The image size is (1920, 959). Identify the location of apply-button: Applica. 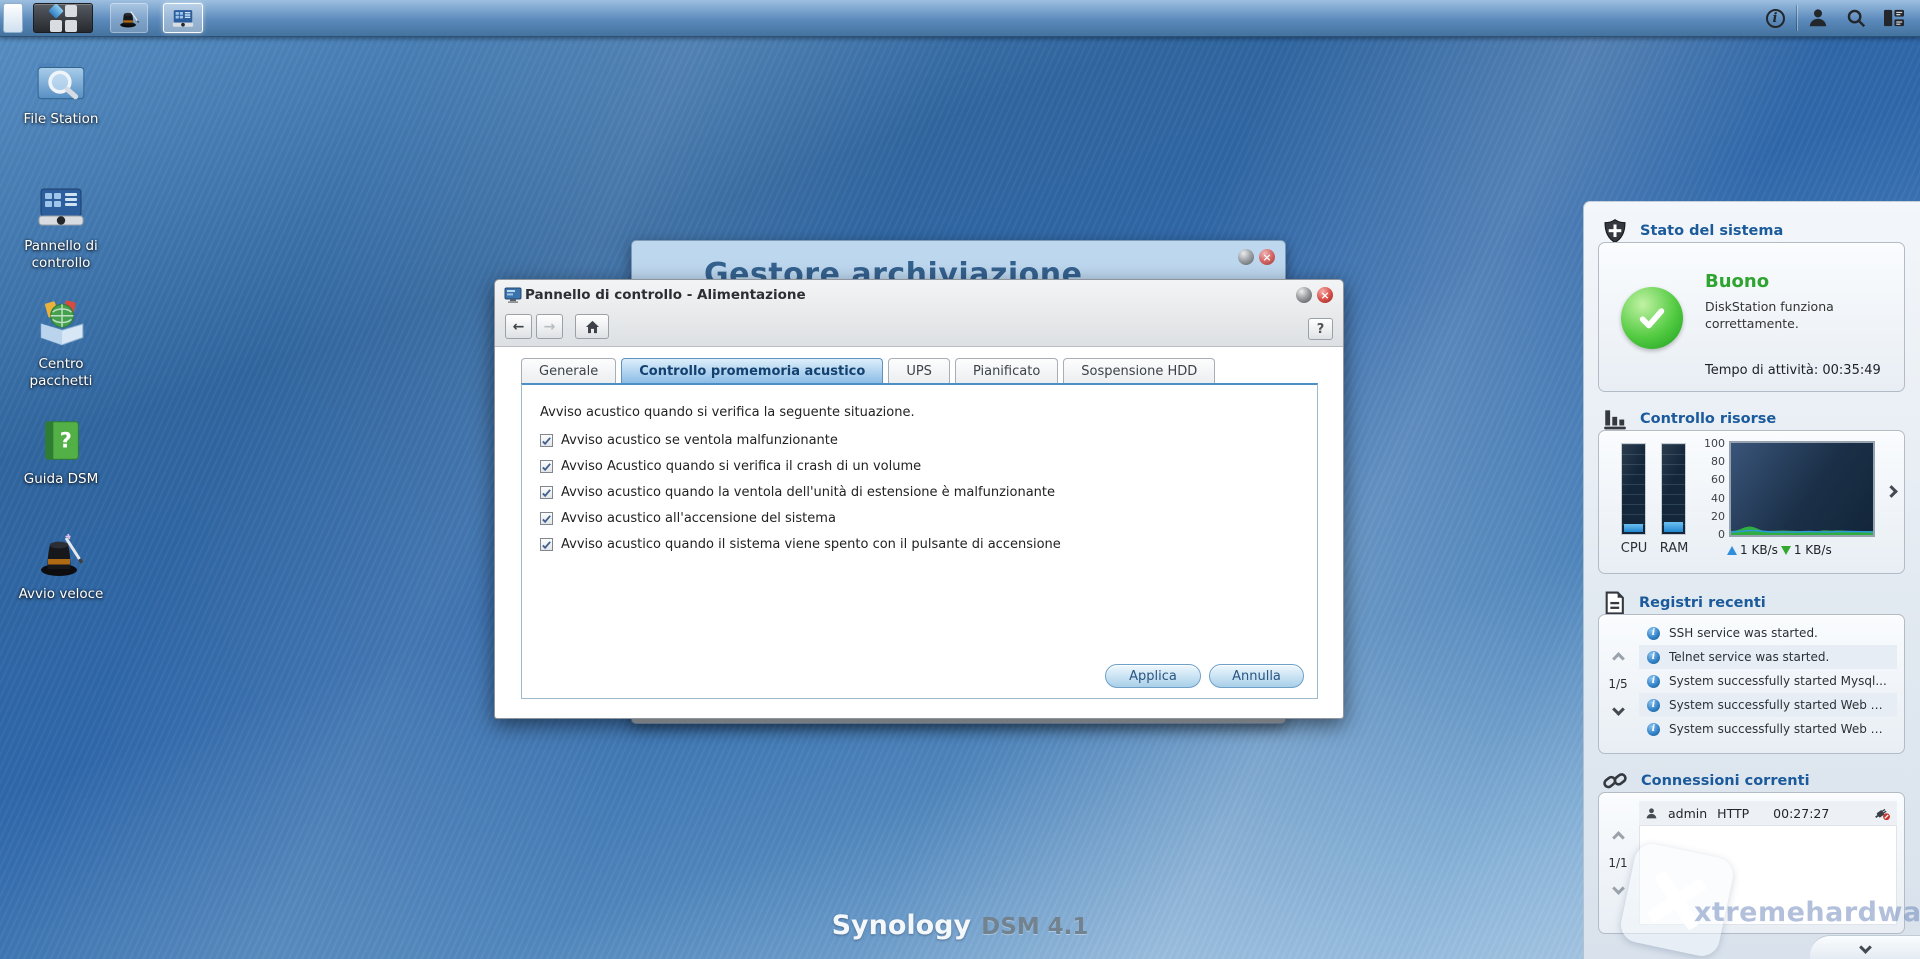
(1153, 676).